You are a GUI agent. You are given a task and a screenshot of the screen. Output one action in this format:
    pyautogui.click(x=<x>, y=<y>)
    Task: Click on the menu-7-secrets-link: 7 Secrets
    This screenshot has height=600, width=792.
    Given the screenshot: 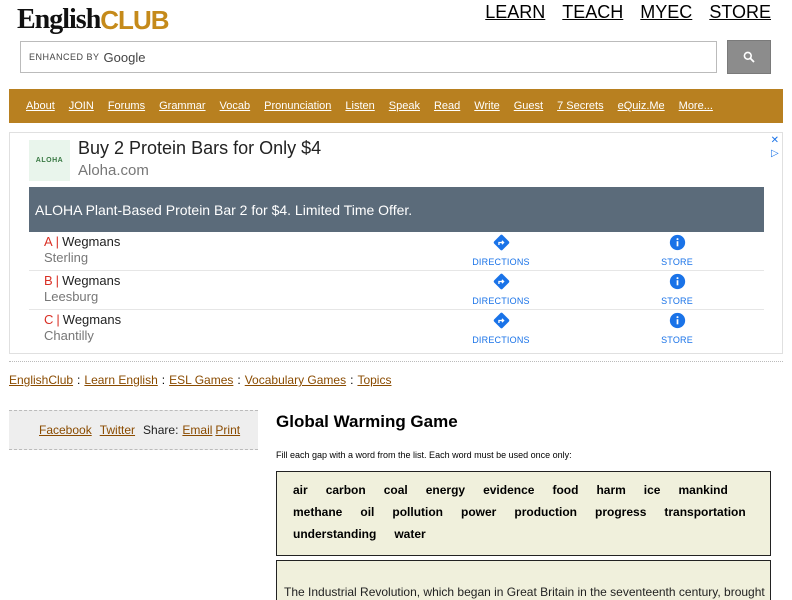 What is the action you would take?
    pyautogui.click(x=580, y=106)
    